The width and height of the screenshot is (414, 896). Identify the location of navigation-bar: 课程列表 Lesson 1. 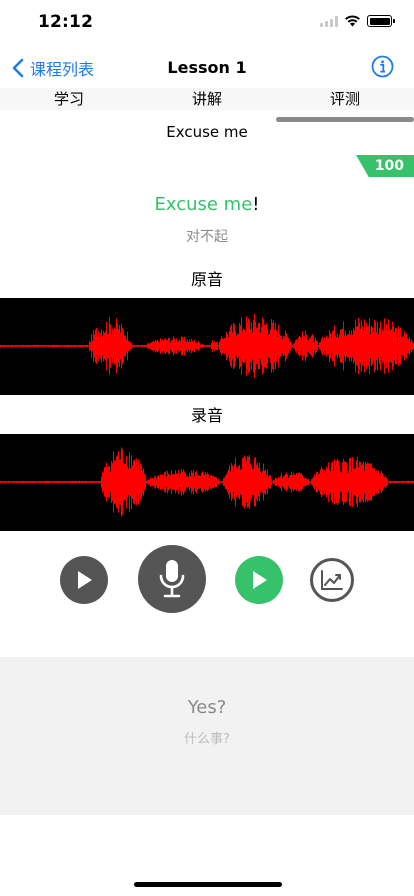
(207, 68).